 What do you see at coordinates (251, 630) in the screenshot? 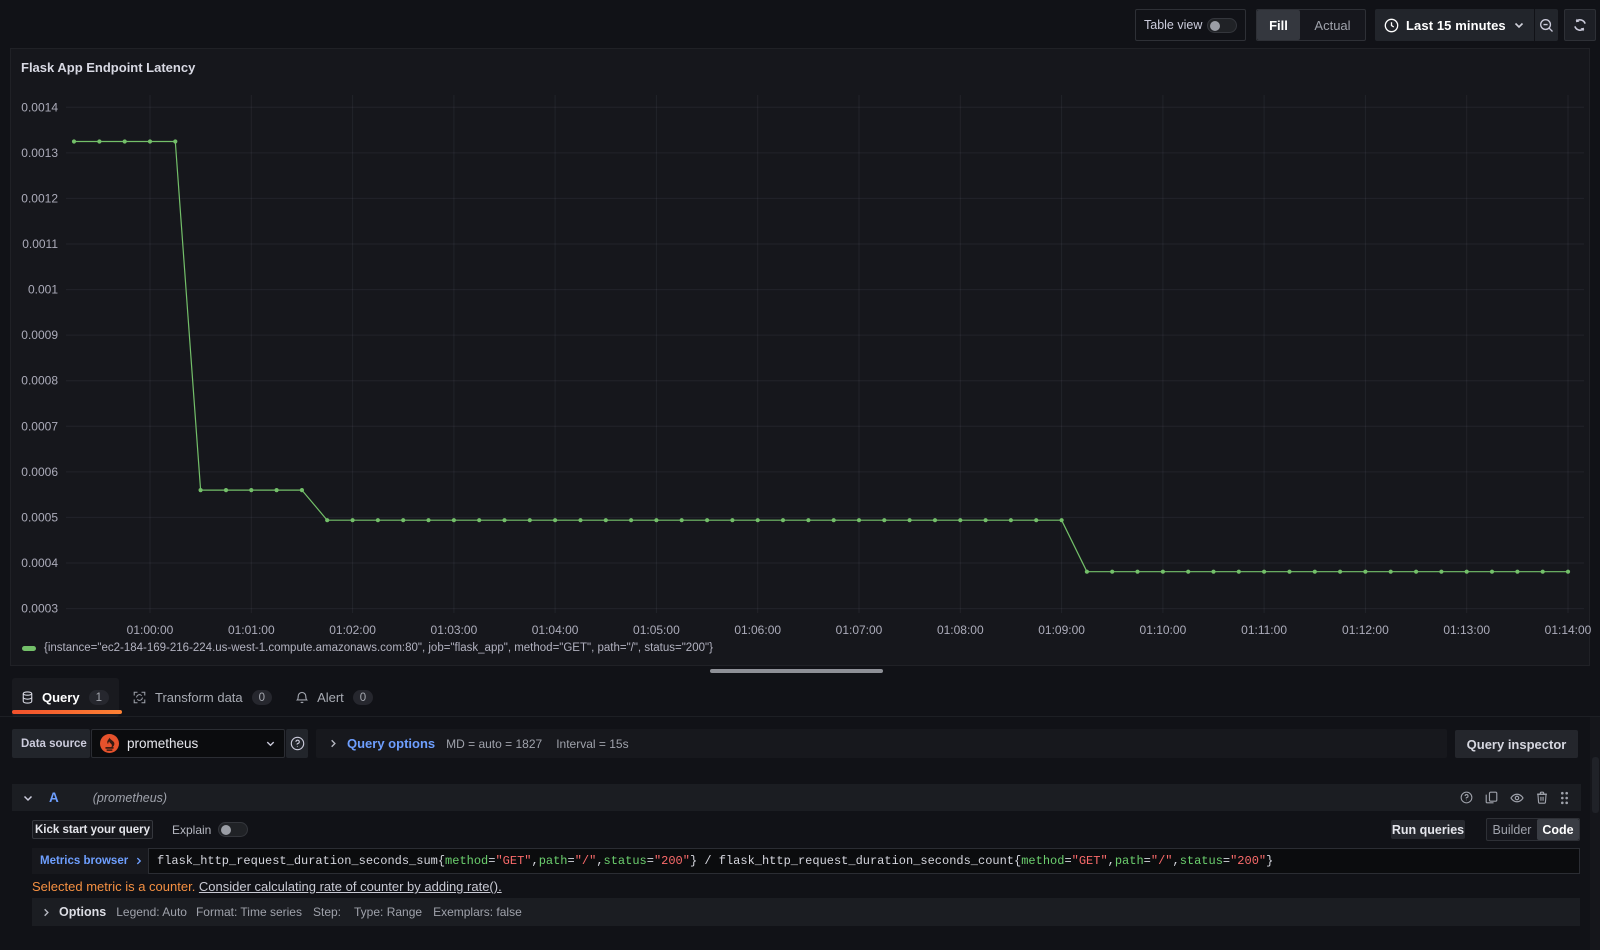
I see `svg-text: 01:01:00` at bounding box center [251, 630].